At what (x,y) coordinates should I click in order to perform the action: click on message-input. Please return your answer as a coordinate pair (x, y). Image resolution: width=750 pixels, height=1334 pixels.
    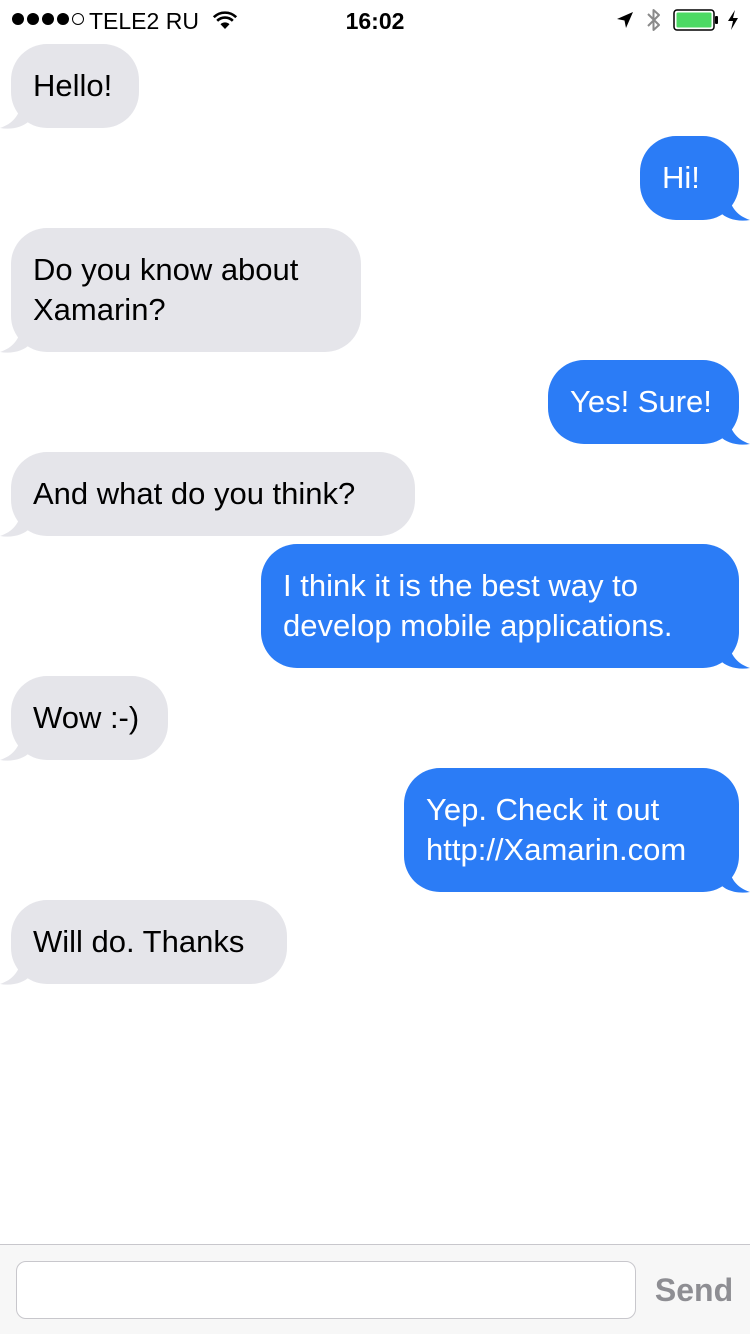
    Looking at the image, I should click on (326, 1290).